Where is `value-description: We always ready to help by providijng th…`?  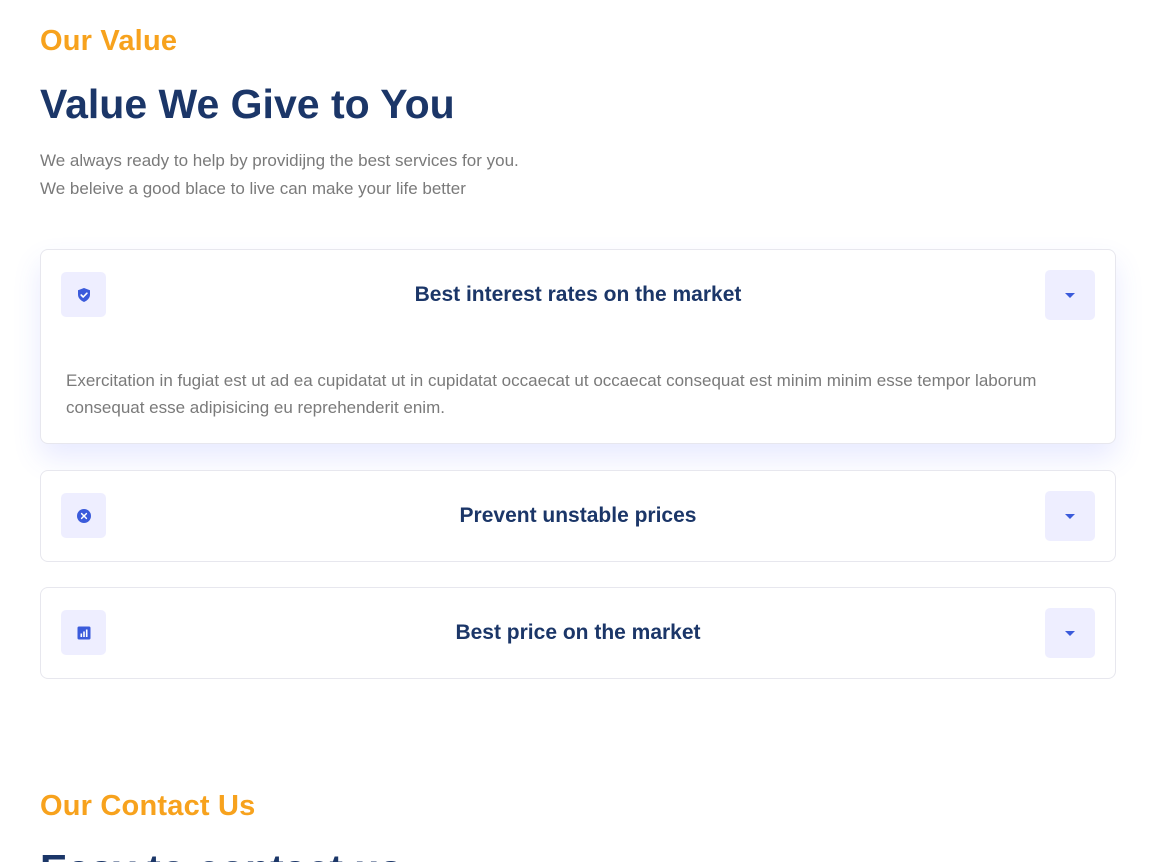
value-description: We always ready to help by providijng th… is located at coordinates (279, 175).